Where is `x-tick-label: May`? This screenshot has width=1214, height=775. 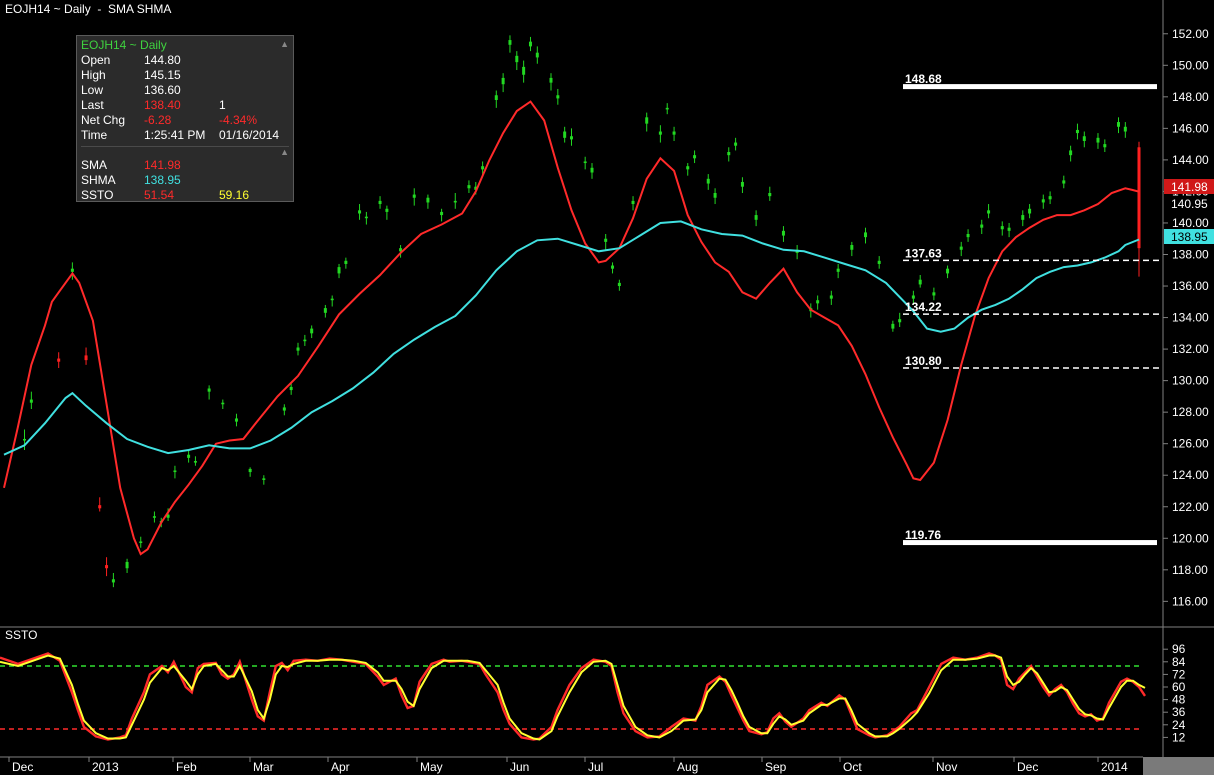 x-tick-label: May is located at coordinates (431, 767).